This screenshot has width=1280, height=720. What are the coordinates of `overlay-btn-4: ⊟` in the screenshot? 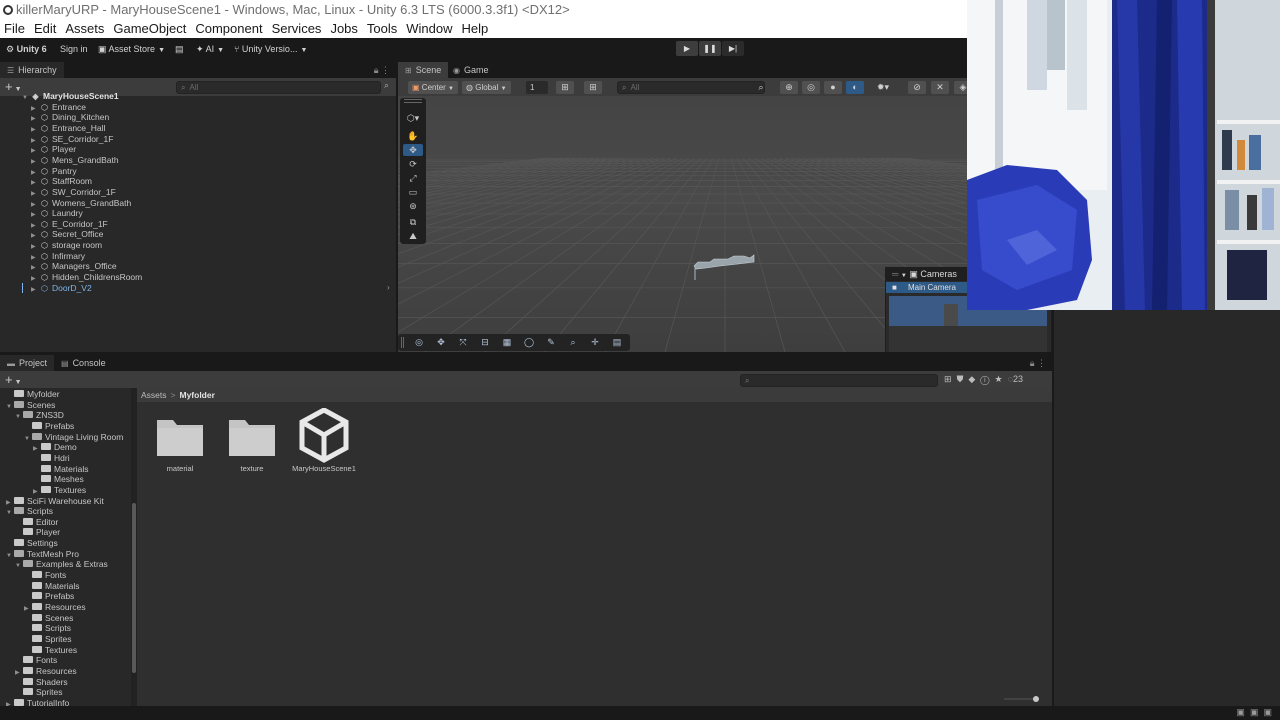 It's located at (485, 342).